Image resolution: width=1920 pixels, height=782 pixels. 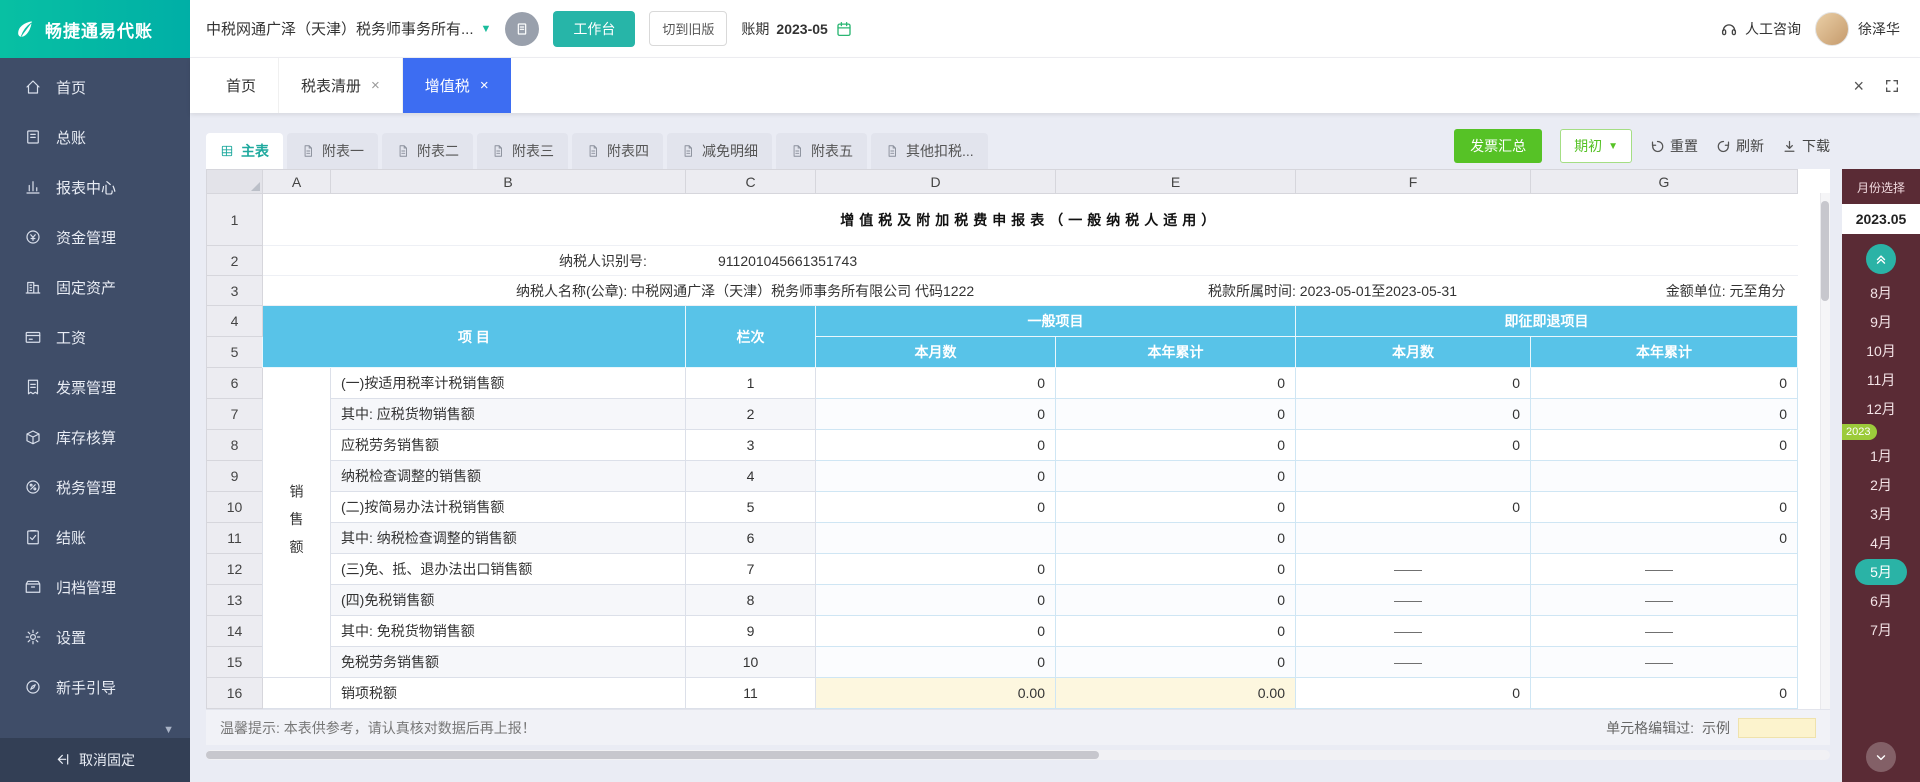 What do you see at coordinates (935, 507) in the screenshot?
I see `cell-D10: 0` at bounding box center [935, 507].